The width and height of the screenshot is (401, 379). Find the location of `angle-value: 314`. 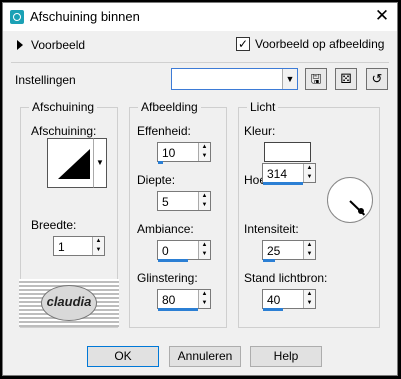

angle-value: 314 is located at coordinates (277, 174).